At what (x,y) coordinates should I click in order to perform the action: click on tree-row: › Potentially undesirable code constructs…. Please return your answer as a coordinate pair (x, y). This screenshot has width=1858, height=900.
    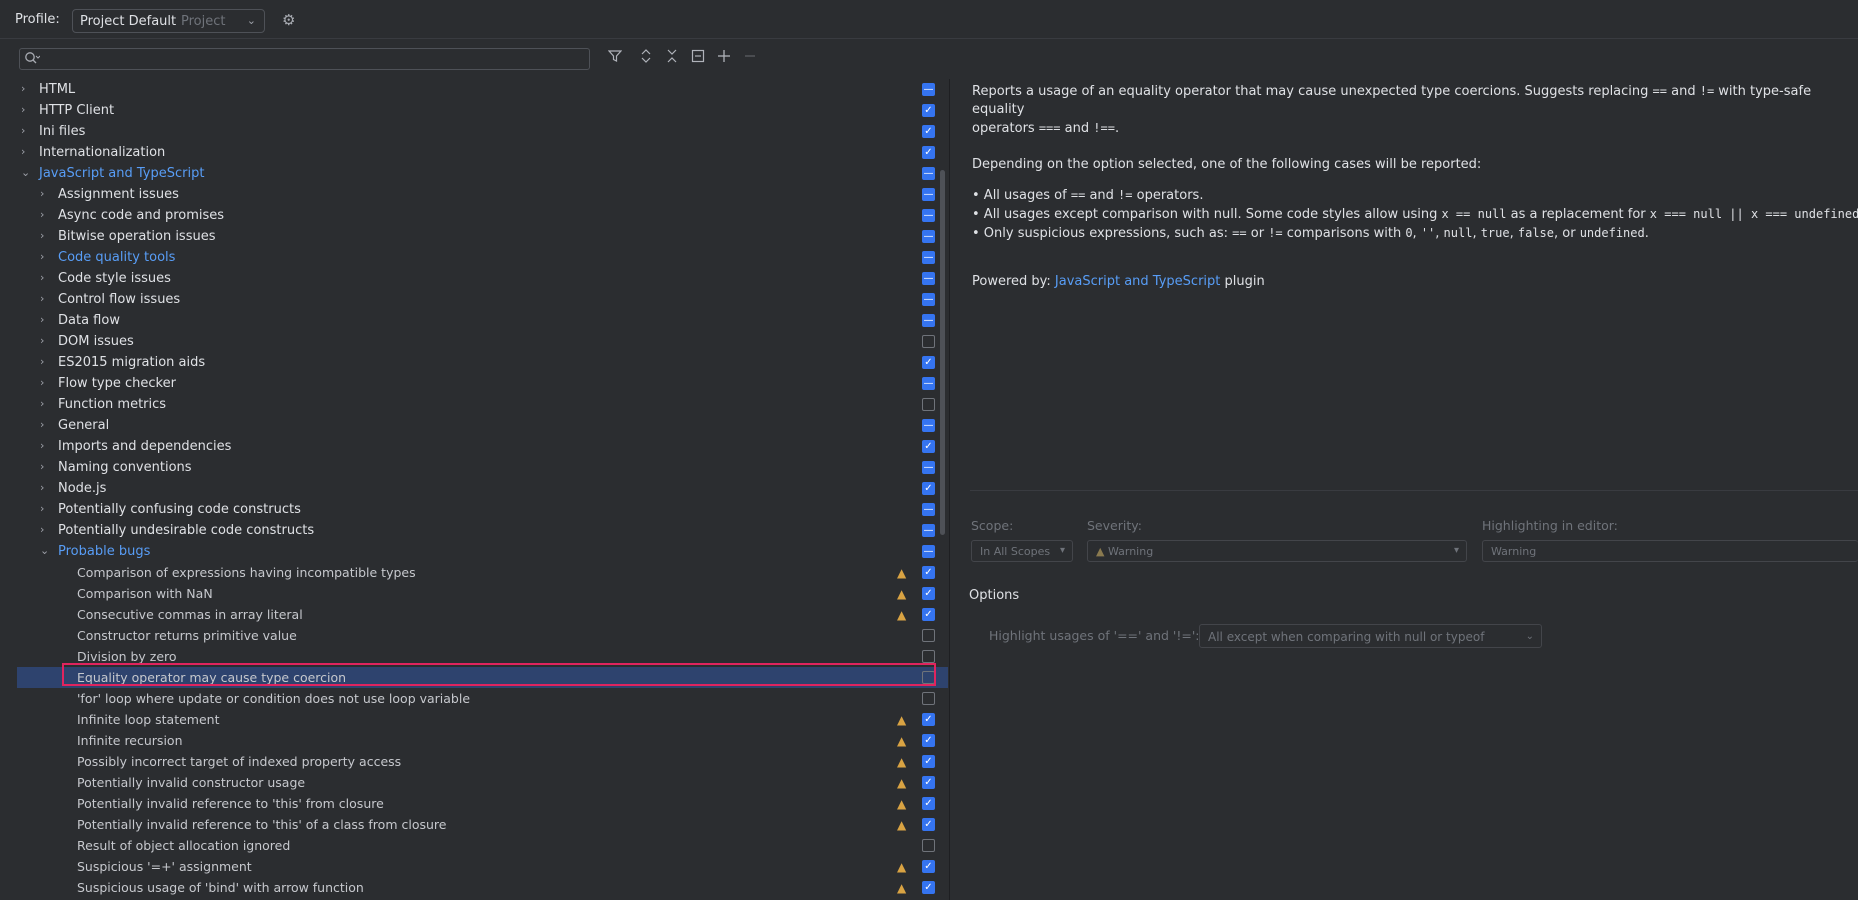
    Looking at the image, I should click on (482, 530).